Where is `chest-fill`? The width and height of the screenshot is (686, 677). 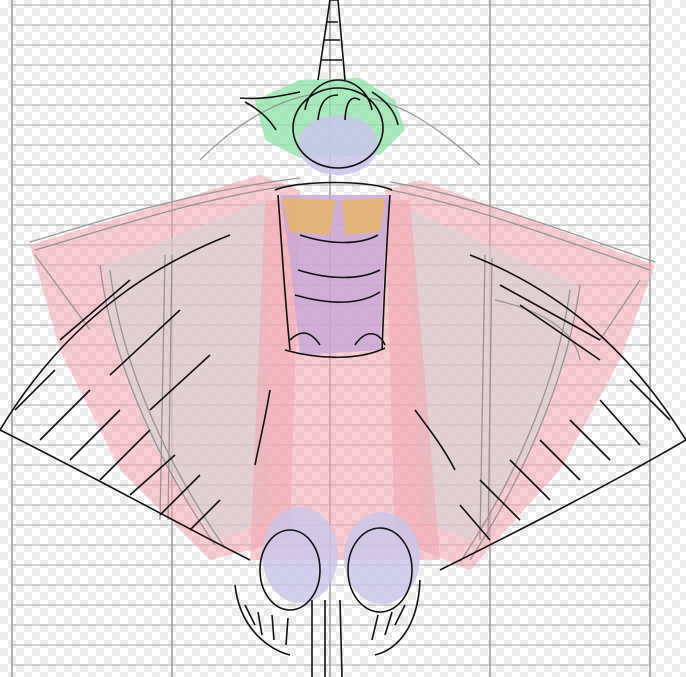
chest-fill is located at coordinates (308, 216).